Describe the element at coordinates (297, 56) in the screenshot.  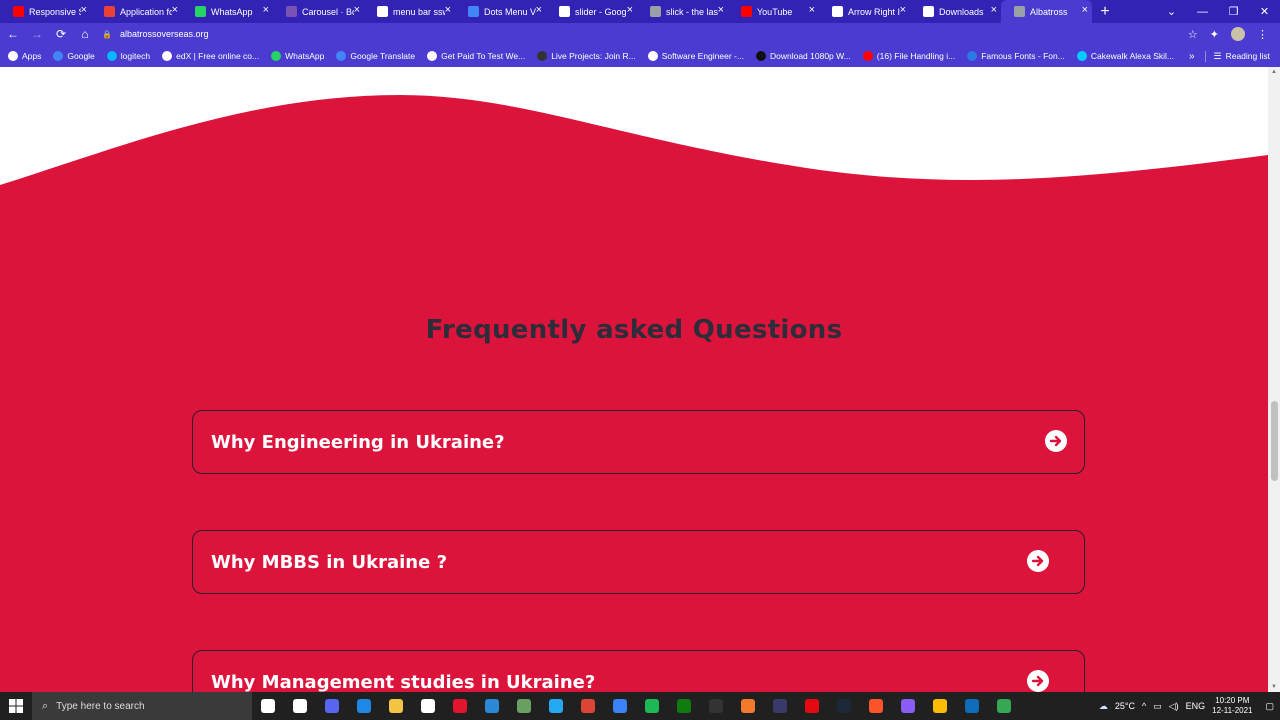
I see `bookmark-item: WhatsApp` at that location.